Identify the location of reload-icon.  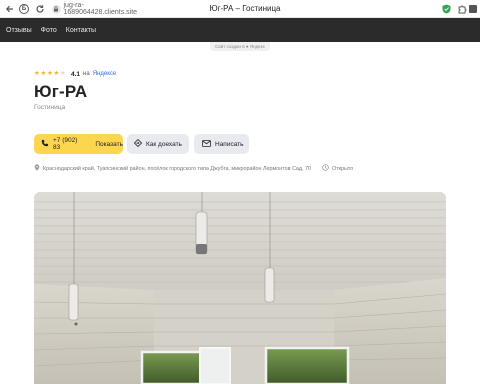
(40, 9).